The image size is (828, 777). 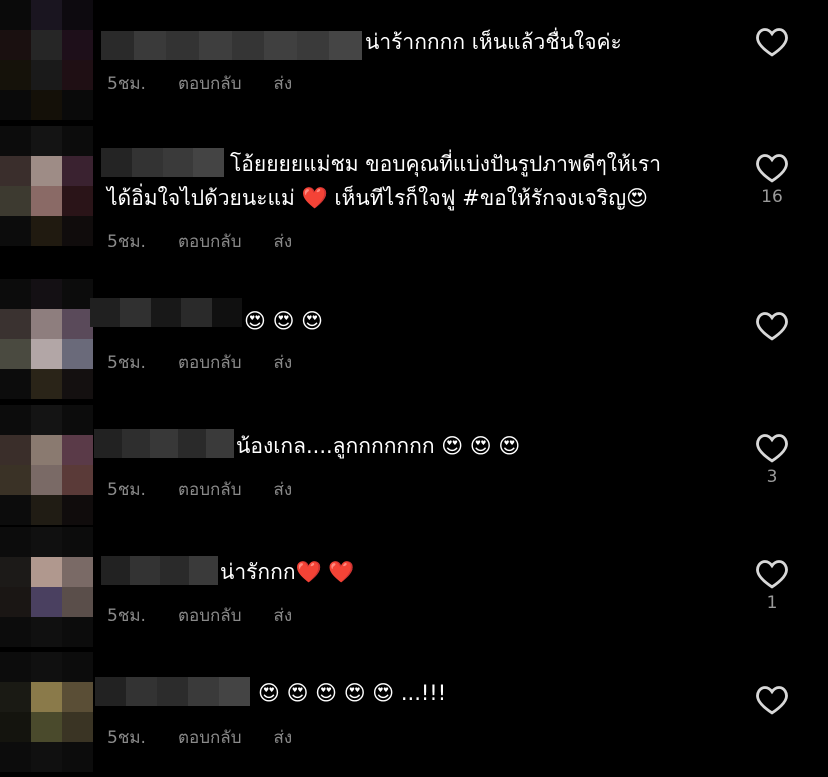 What do you see at coordinates (493, 42) in the screenshot?
I see `comment-text: น่าร้ากกกก เห็นแล้วชื่นใจค่ะ` at bounding box center [493, 42].